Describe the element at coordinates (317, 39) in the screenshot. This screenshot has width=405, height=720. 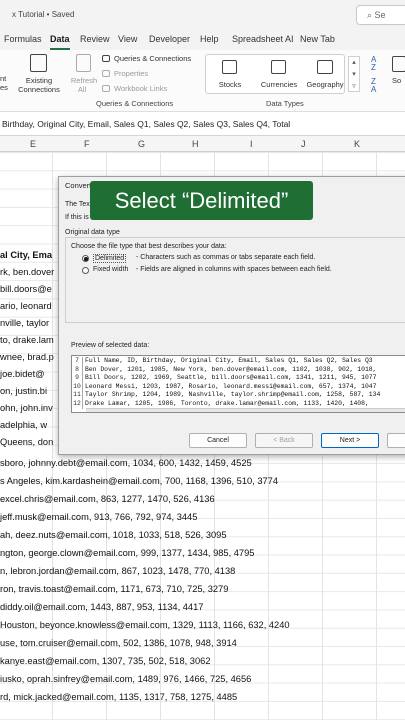
I see `tab-new-tab: New Tab` at that location.